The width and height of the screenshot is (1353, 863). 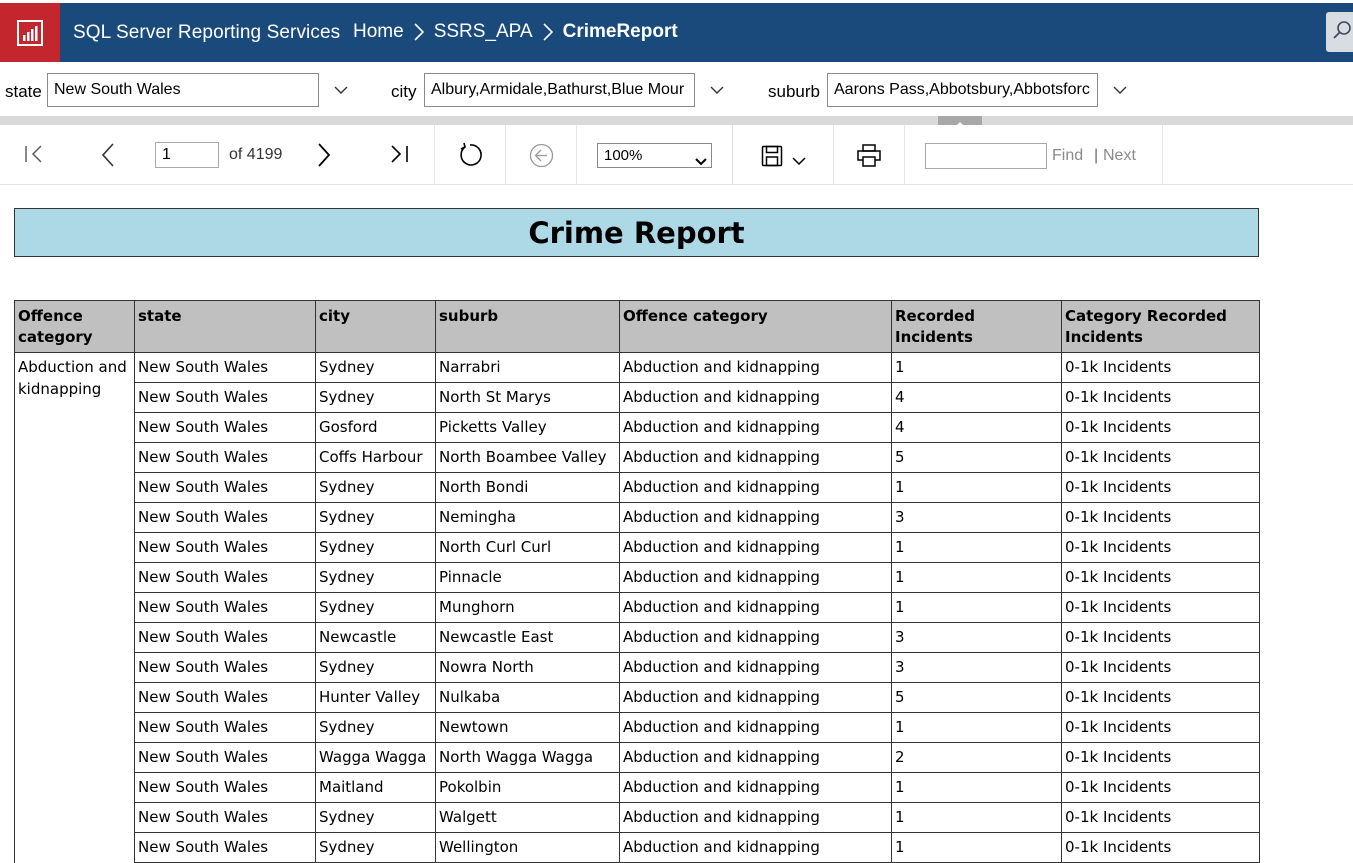 What do you see at coordinates (375, 637) in the screenshot?
I see `table-cell: Newcastle` at bounding box center [375, 637].